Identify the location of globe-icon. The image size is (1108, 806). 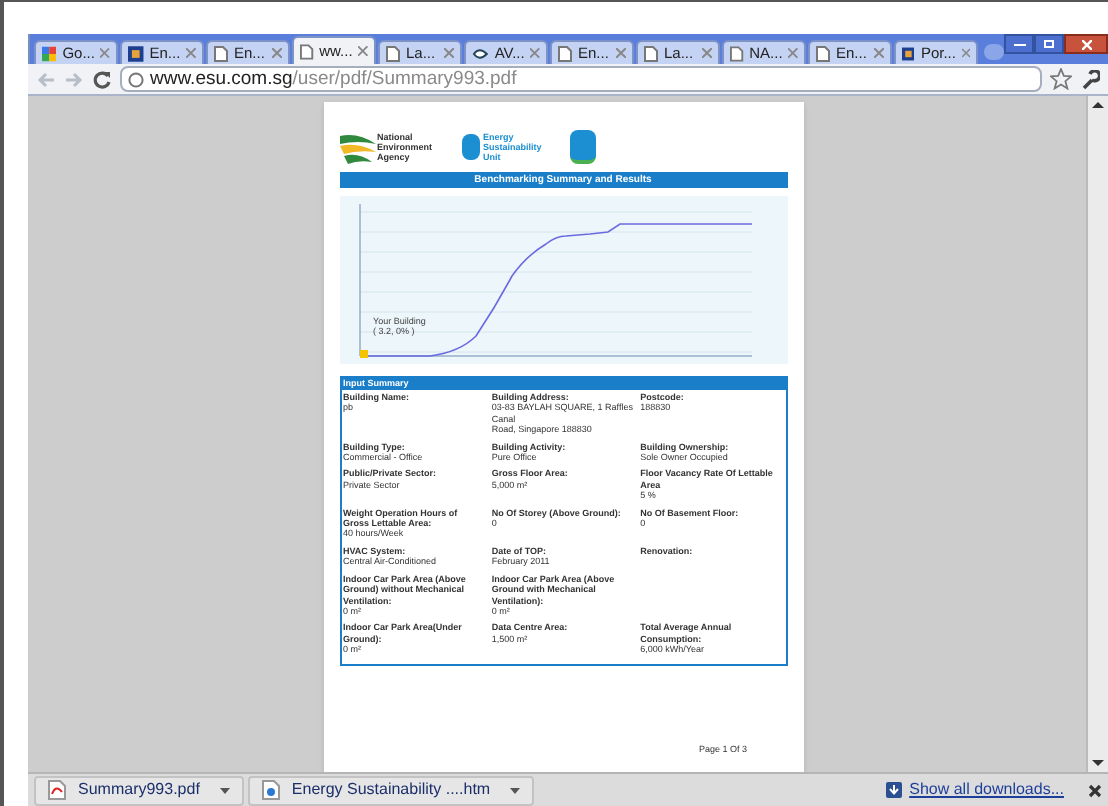
(136, 79).